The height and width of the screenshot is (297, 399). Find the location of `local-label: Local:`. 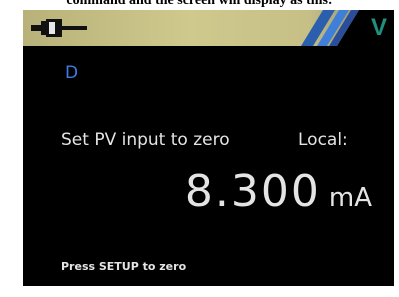

local-label: Local: is located at coordinates (323, 140).